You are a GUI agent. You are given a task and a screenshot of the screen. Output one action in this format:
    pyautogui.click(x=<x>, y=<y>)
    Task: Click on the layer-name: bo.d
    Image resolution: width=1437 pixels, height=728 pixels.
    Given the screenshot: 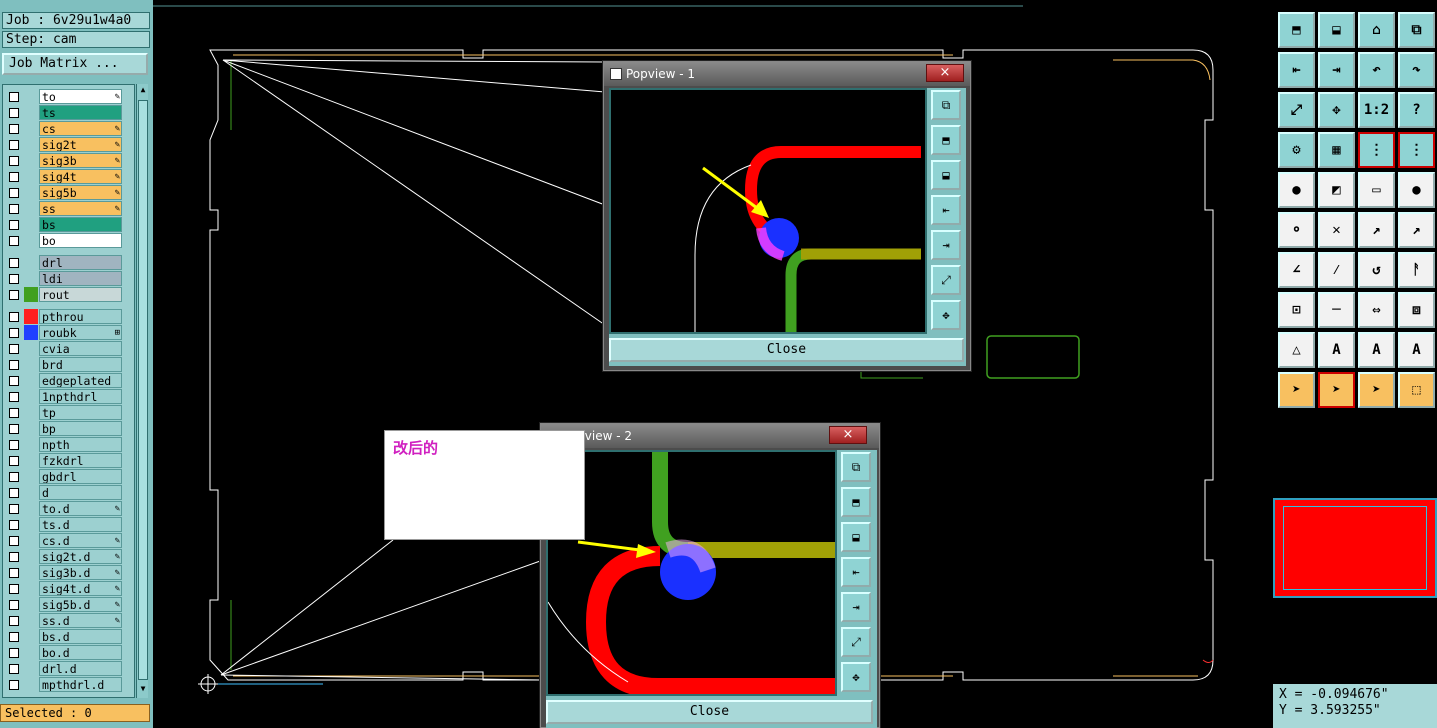 What is the action you would take?
    pyautogui.click(x=80, y=652)
    